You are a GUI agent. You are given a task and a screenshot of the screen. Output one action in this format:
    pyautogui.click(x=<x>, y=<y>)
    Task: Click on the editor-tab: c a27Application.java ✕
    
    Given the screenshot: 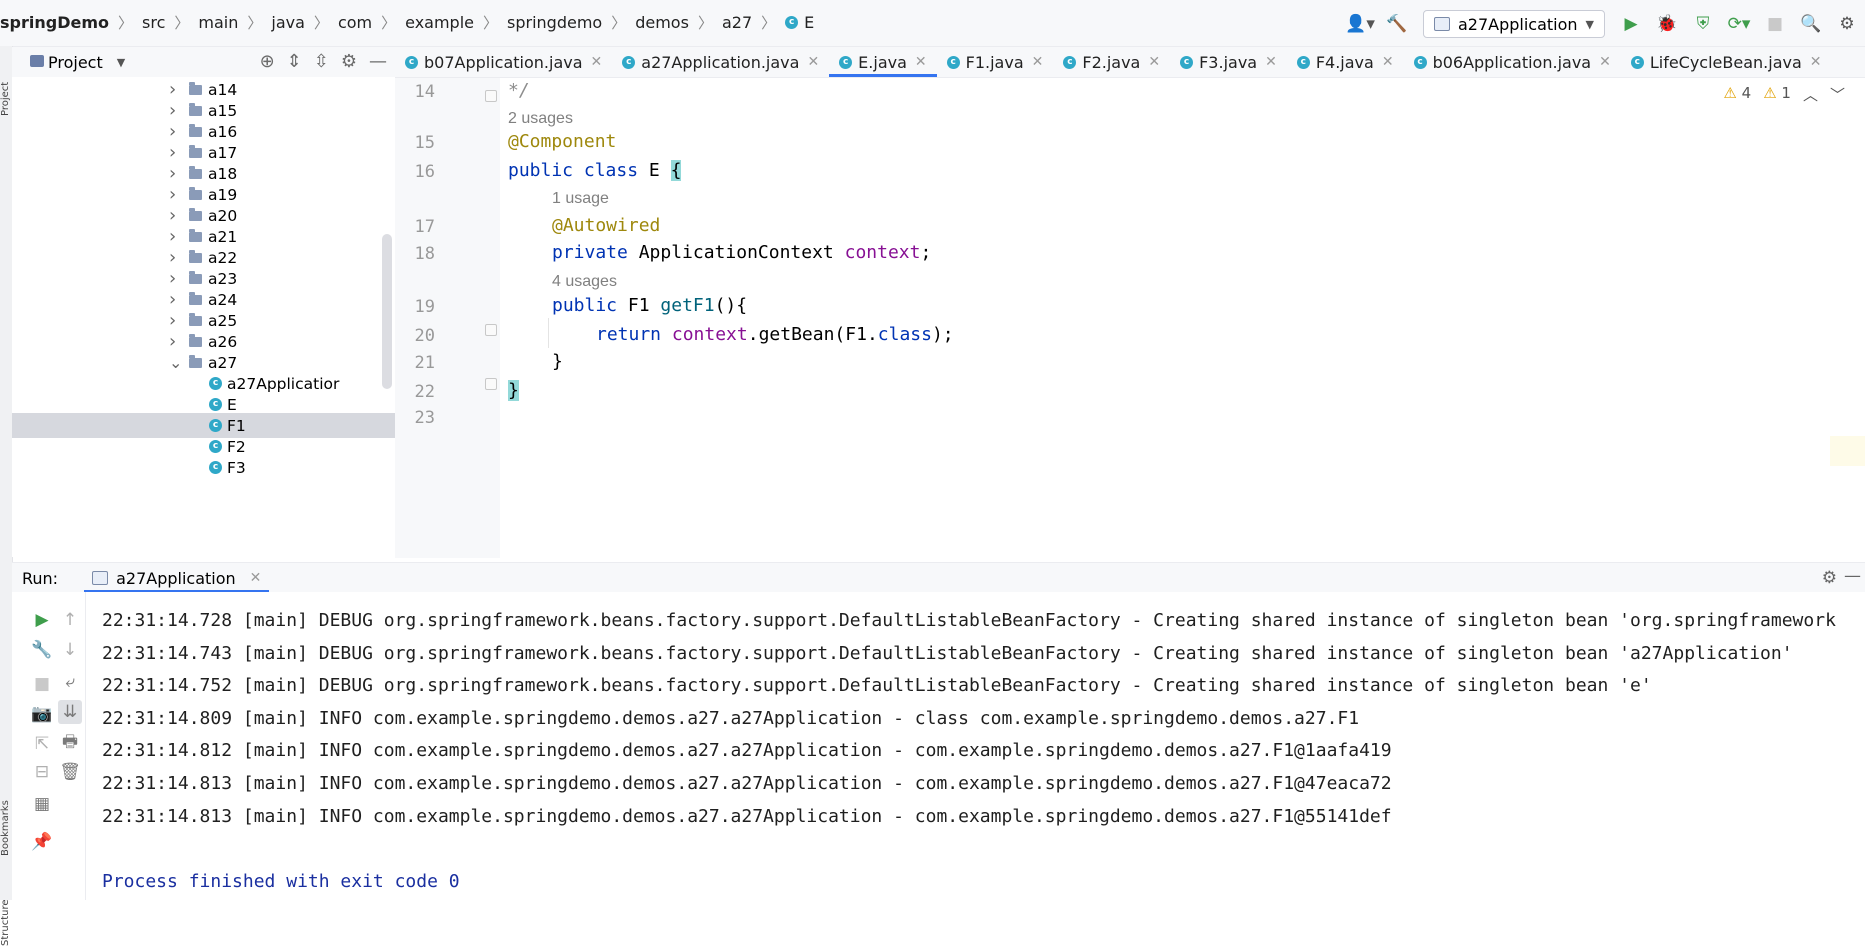 What is the action you would take?
    pyautogui.click(x=720, y=62)
    